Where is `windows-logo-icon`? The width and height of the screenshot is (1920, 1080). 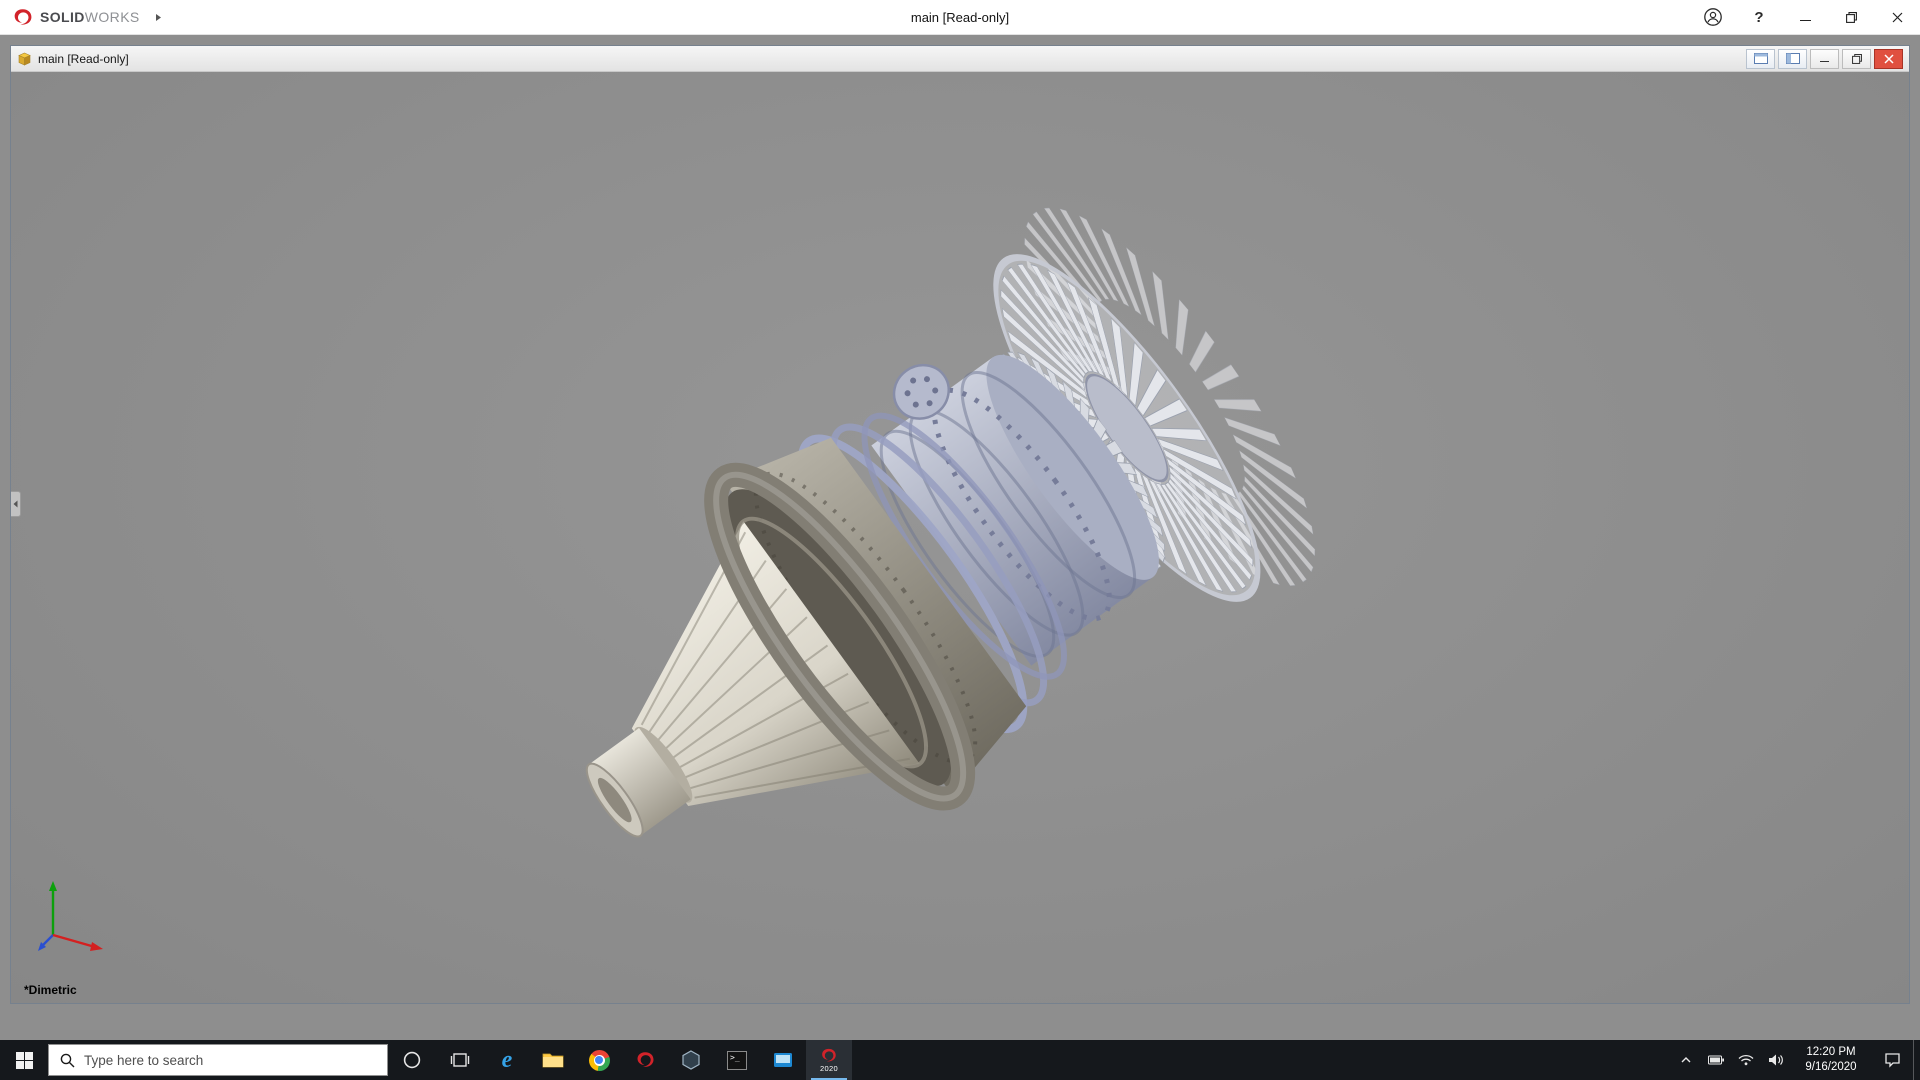
windows-logo-icon is located at coordinates (24, 1060).